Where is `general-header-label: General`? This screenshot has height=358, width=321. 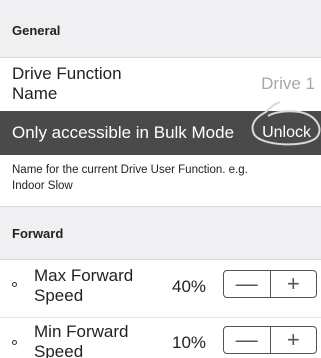 general-header-label: General is located at coordinates (36, 30).